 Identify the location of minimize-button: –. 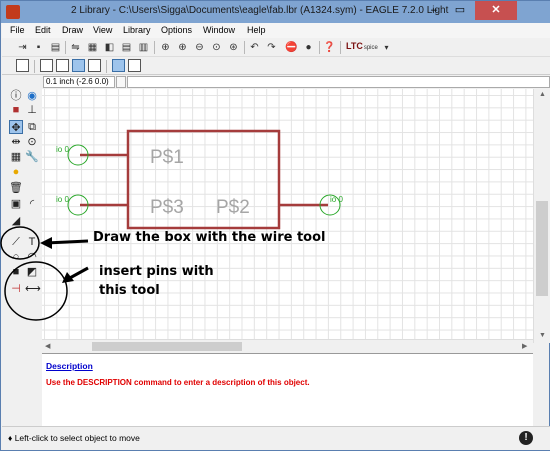
(434, 10).